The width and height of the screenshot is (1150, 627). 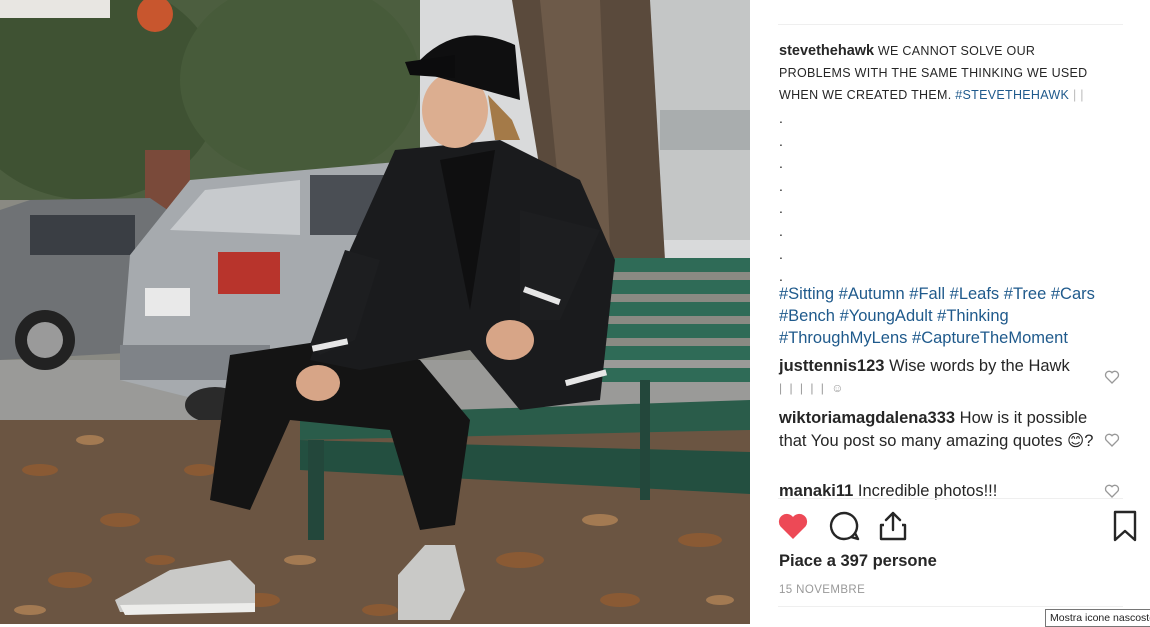 I want to click on comment-username: justtennis123, so click(x=831, y=366).